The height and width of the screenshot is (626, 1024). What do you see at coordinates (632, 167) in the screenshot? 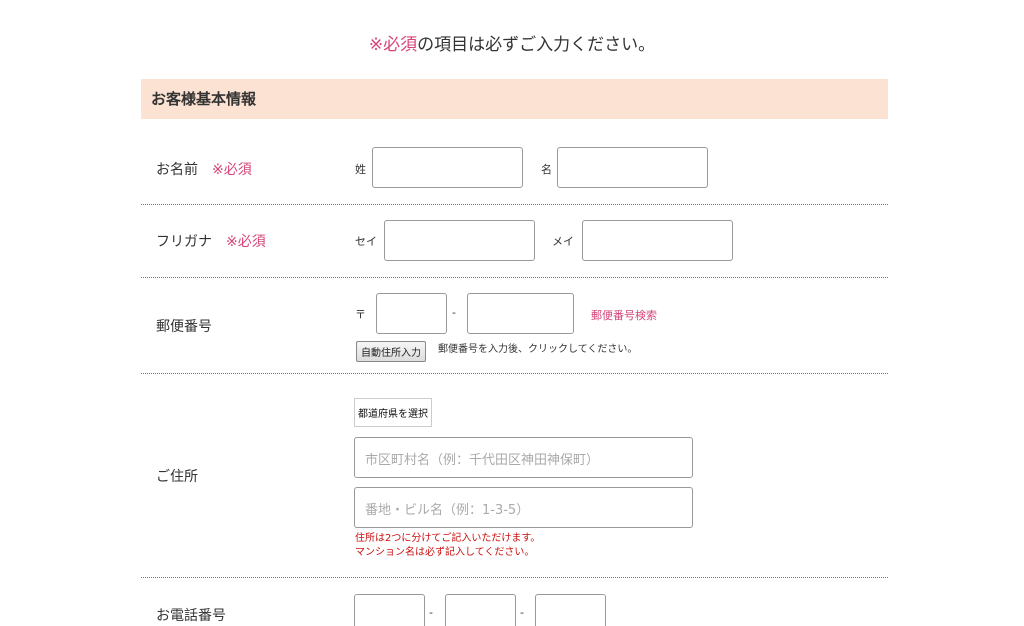
I see `first-name-input` at bounding box center [632, 167].